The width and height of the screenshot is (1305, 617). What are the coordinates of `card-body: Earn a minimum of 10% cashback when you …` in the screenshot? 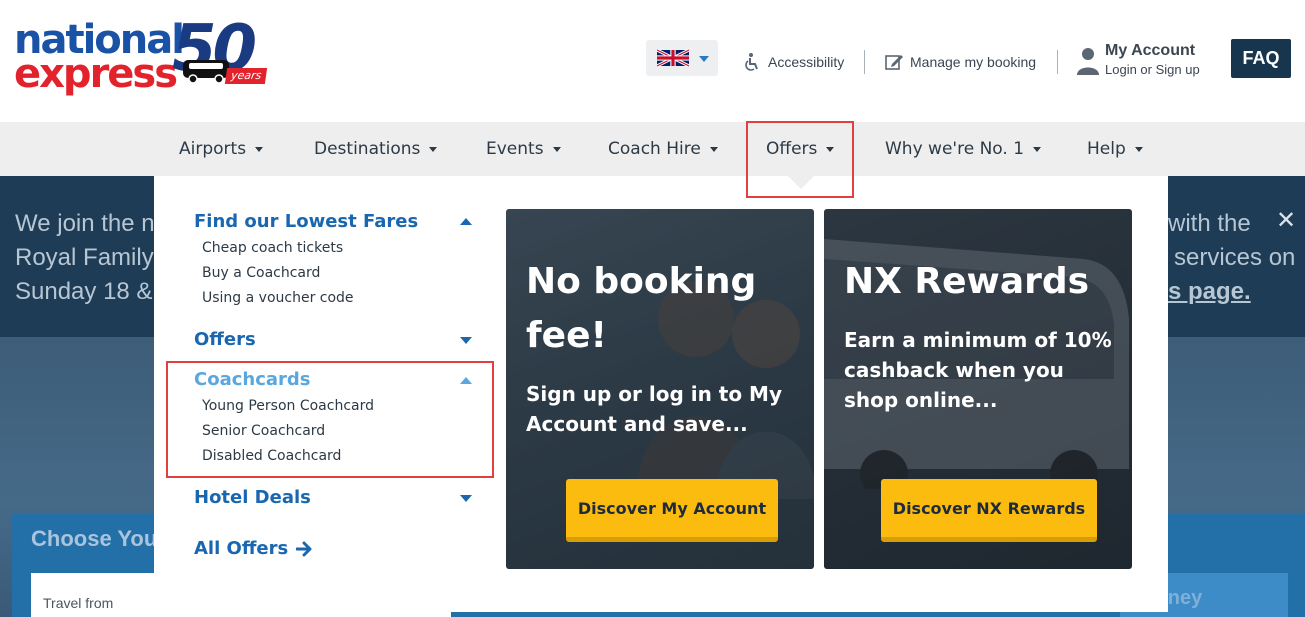 It's located at (978, 370).